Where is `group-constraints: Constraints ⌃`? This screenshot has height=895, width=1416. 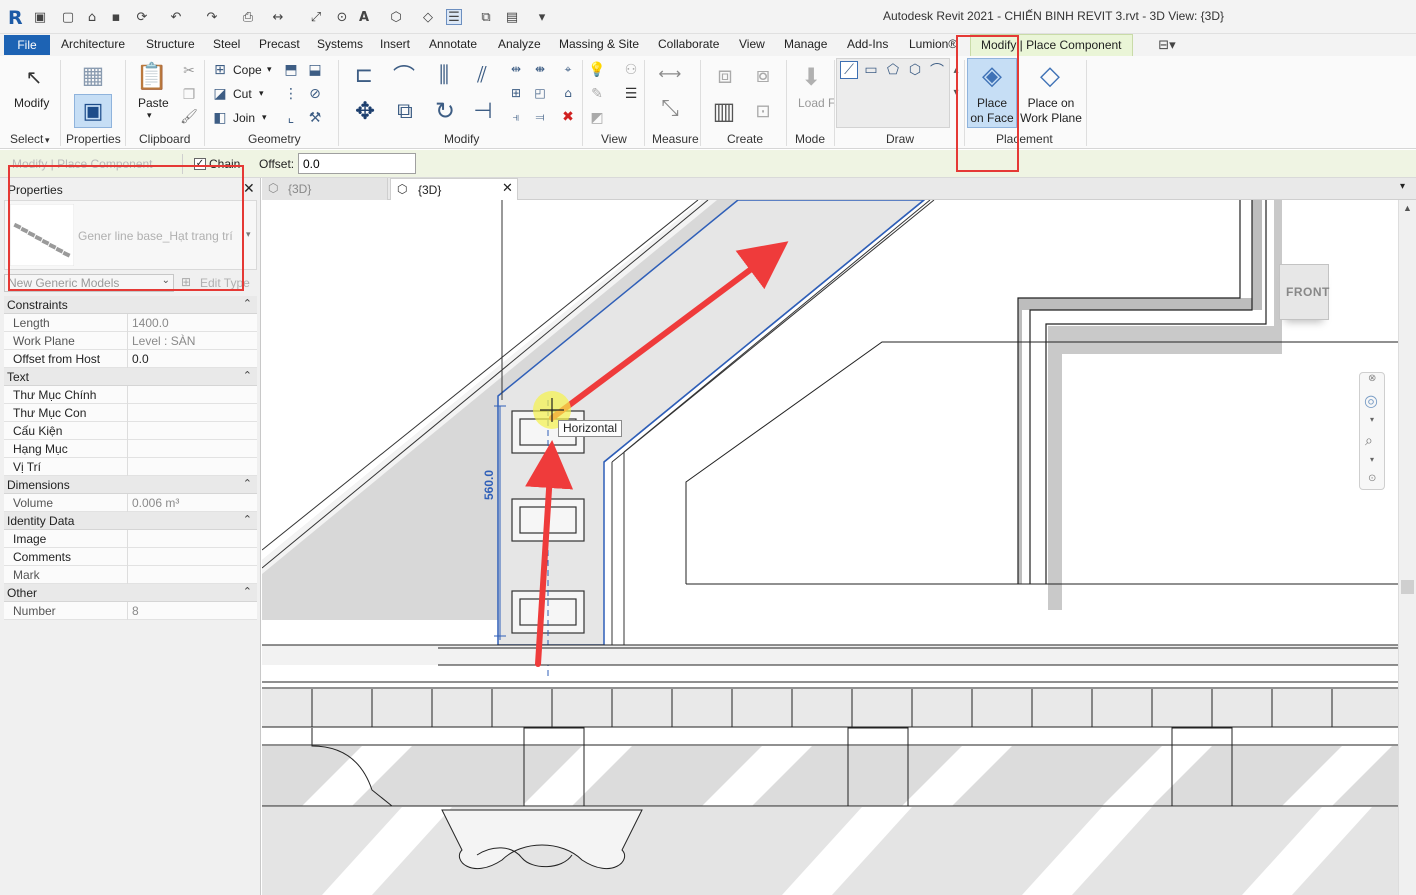 group-constraints: Constraints ⌃ is located at coordinates (130, 305).